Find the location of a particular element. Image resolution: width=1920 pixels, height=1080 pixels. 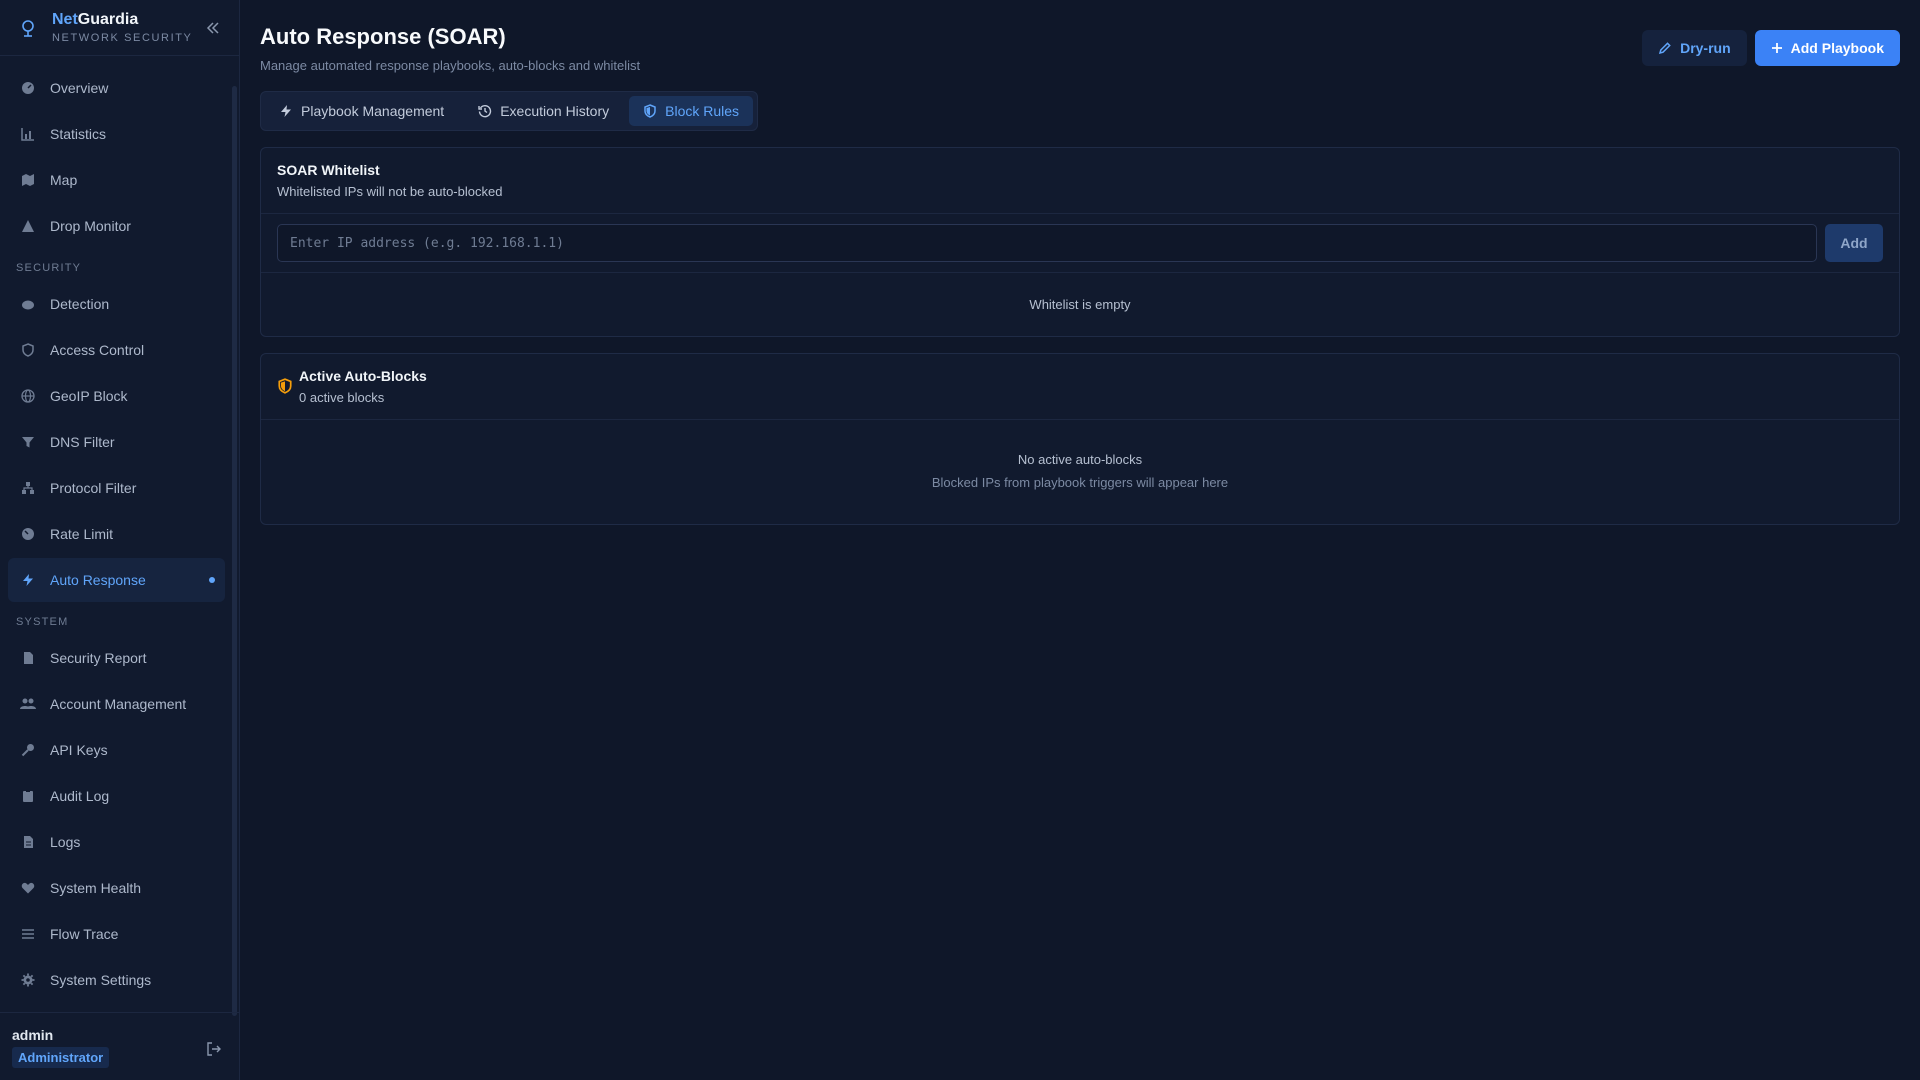

sidebar-item-label: DNS Filter is located at coordinates (82, 442).